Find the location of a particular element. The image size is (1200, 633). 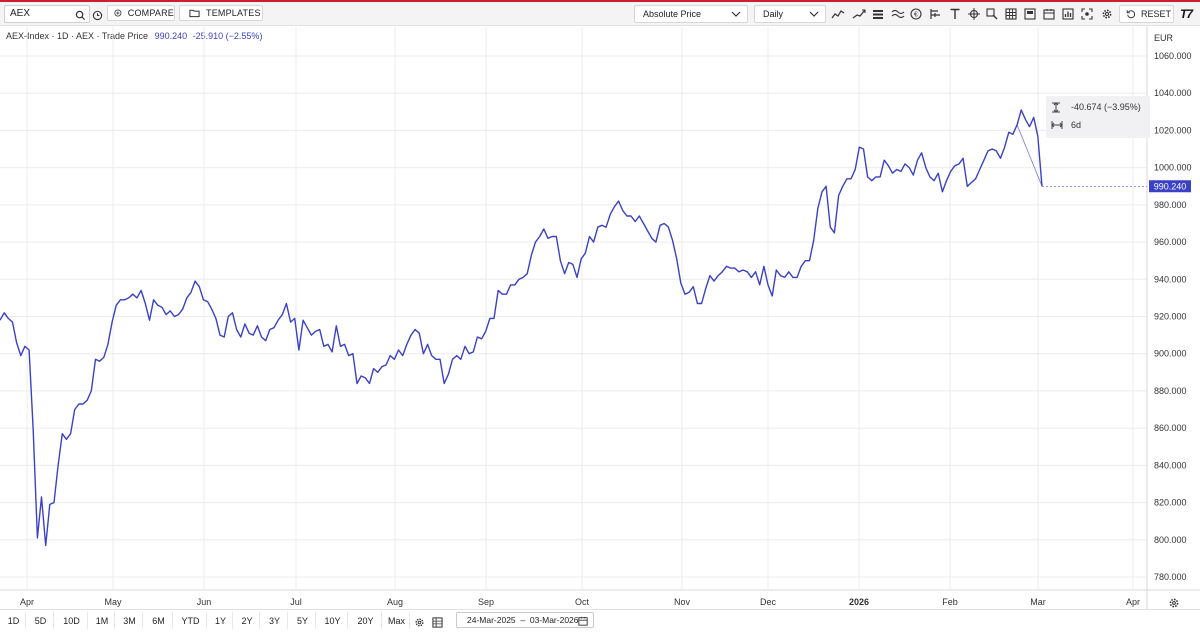

x-tick-label: Nov is located at coordinates (682, 602).